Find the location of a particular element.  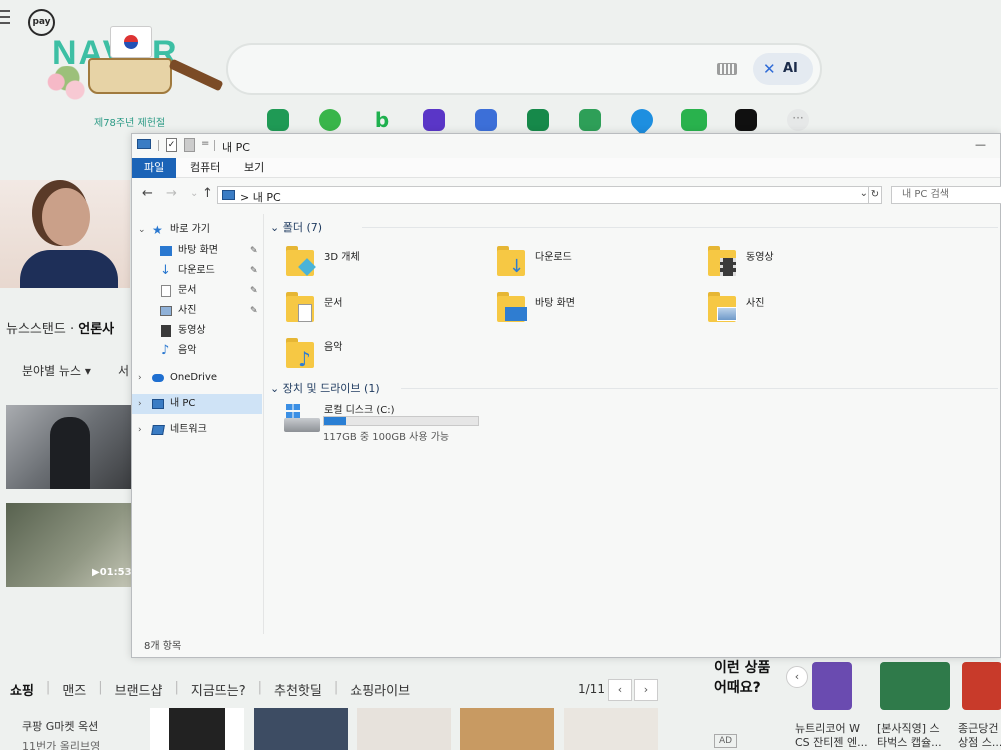

back-button: ← is located at coordinates (147, 193).